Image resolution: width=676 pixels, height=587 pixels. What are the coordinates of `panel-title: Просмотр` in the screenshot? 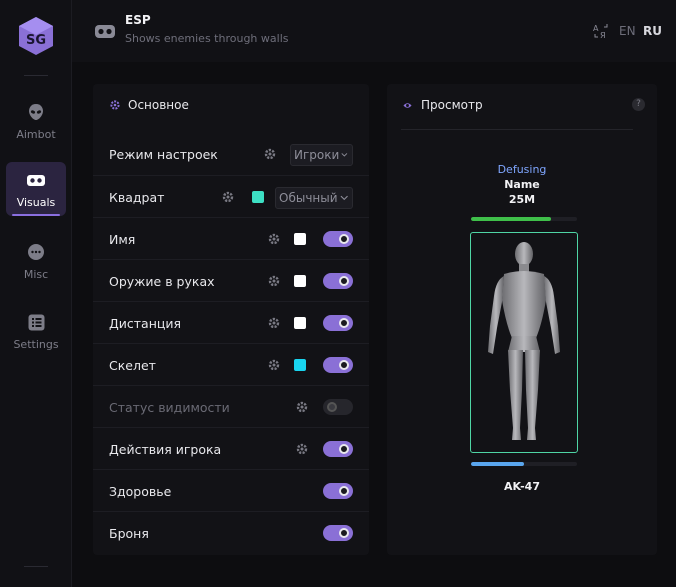 It's located at (442, 105).